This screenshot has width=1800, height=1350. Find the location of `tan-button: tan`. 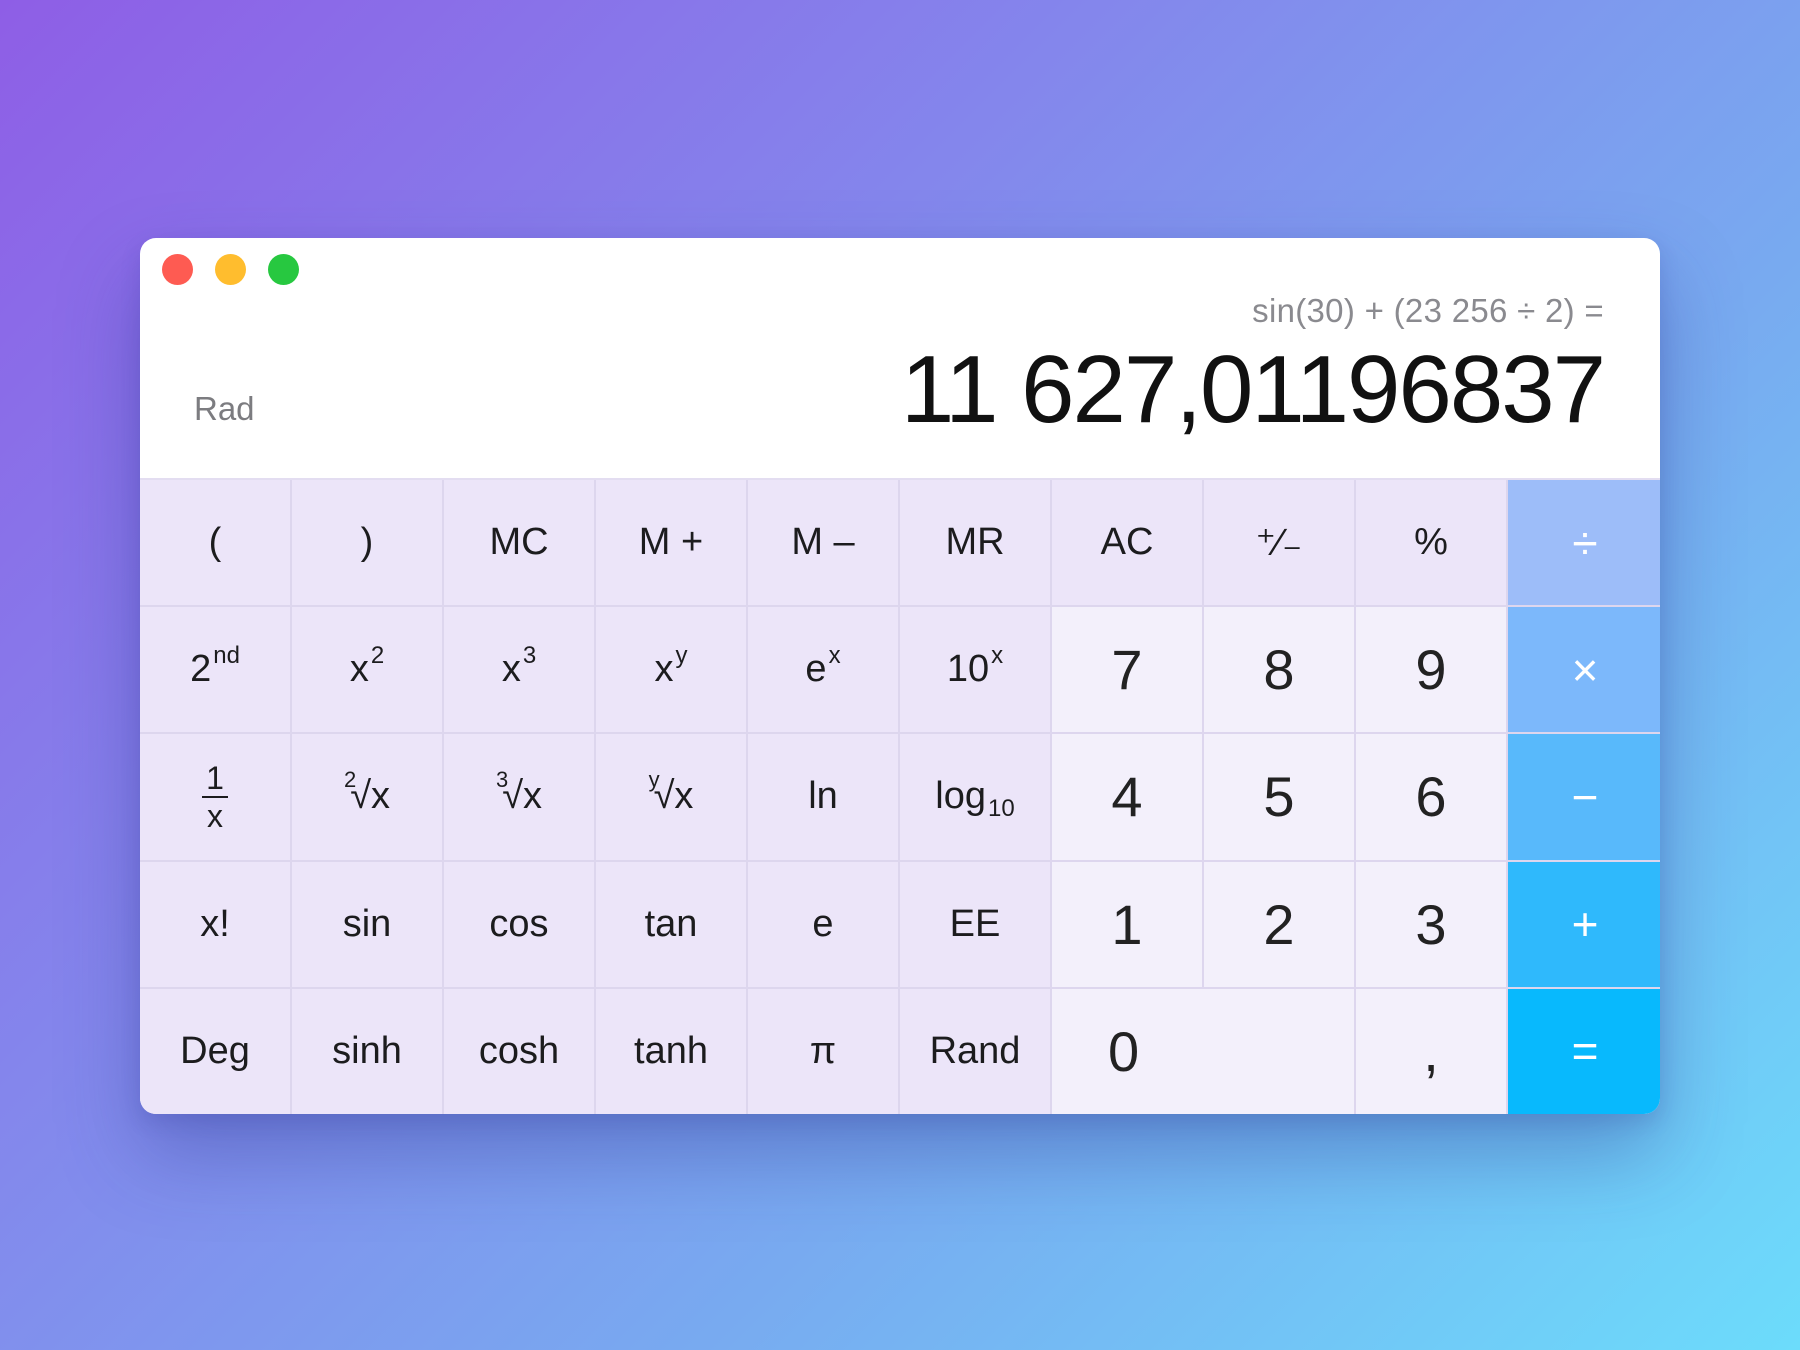

tan-button: tan is located at coordinates (671, 924).